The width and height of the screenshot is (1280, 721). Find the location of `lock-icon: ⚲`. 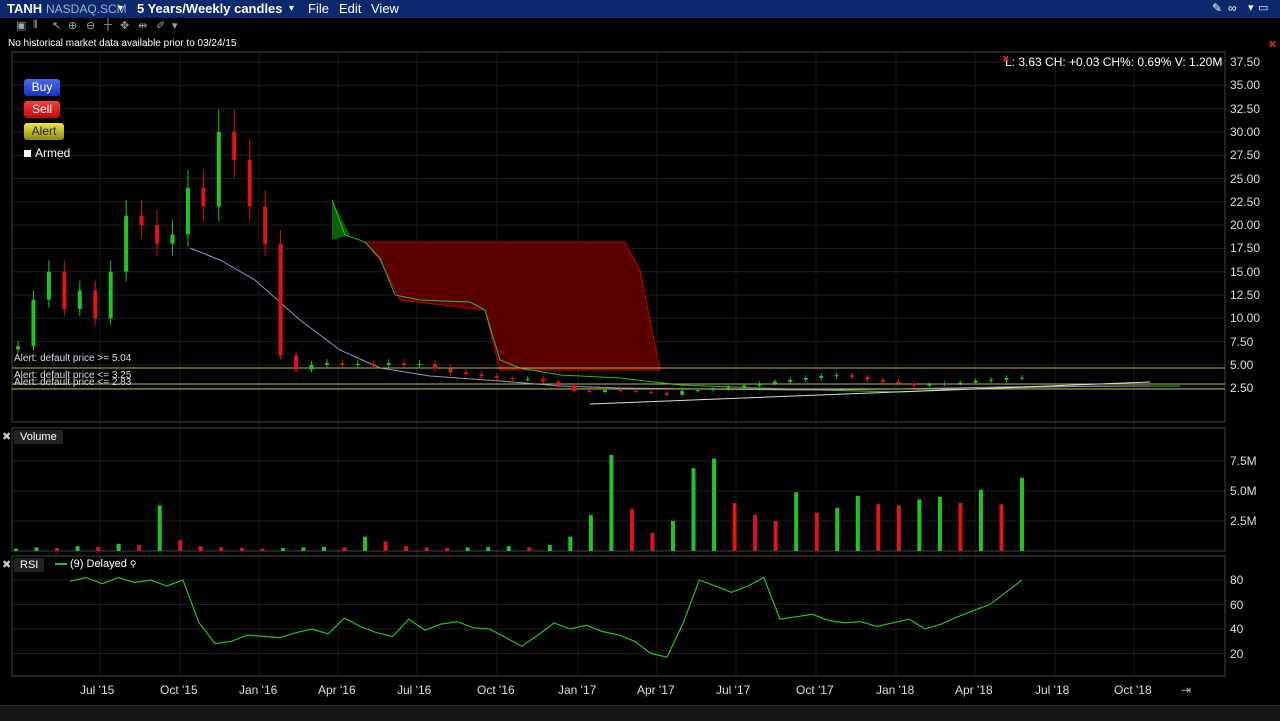

lock-icon: ⚲ is located at coordinates (133, 564).